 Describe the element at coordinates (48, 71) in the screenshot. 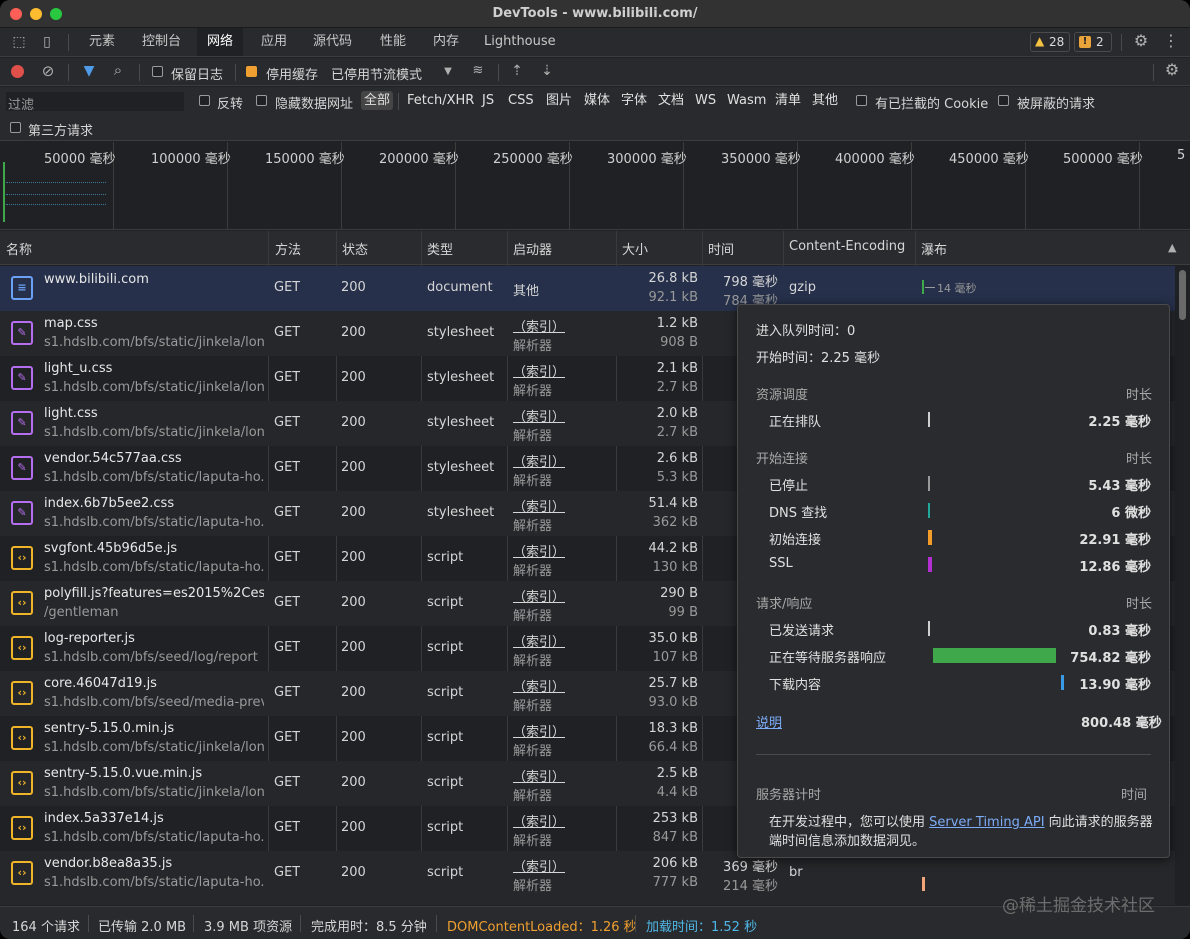

I see `clear-icon: ⊘` at that location.